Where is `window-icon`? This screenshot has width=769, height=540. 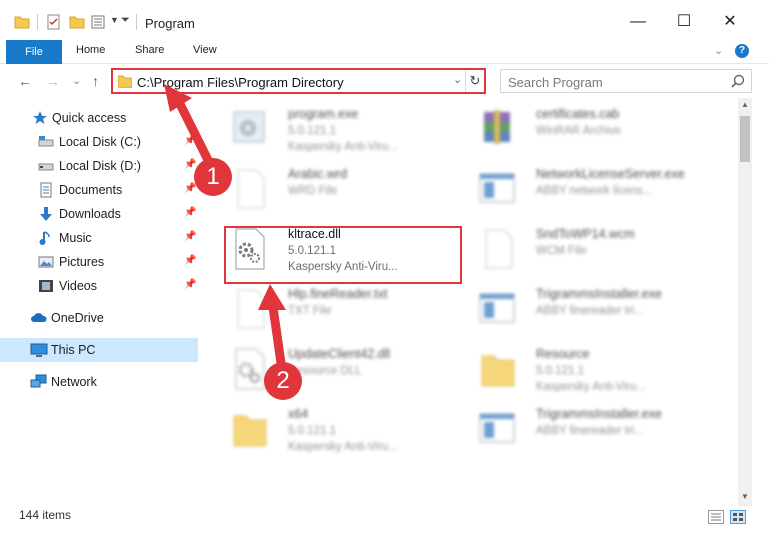 window-icon is located at coordinates (497, 308).